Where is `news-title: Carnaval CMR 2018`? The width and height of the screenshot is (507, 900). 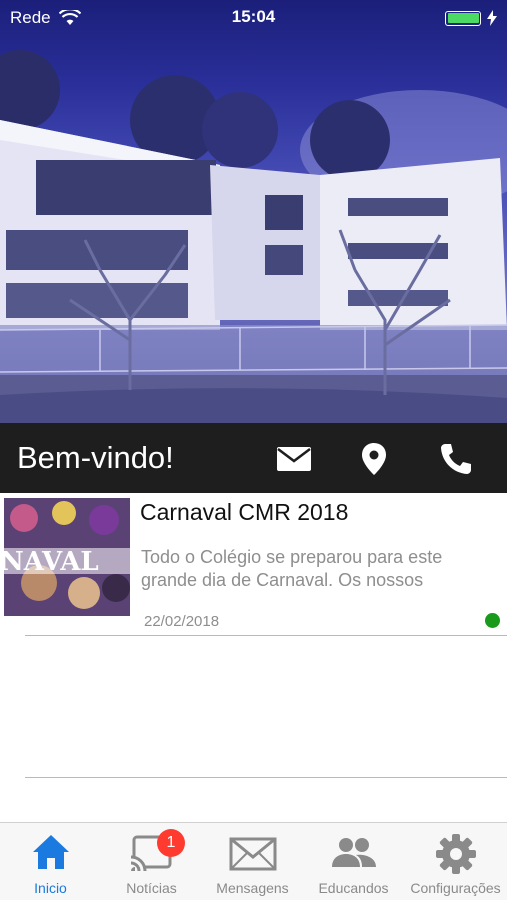
news-title: Carnaval CMR 2018 is located at coordinates (244, 512).